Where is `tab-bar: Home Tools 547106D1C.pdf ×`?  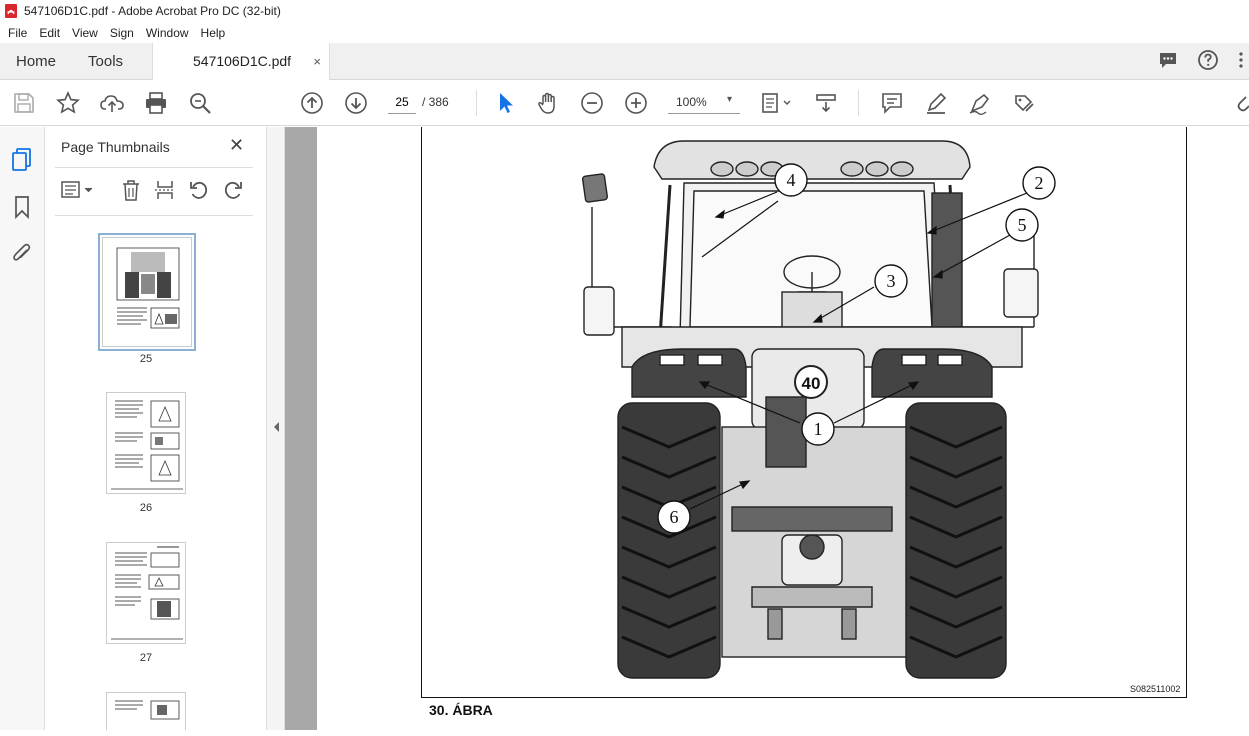 tab-bar: Home Tools 547106D1C.pdf × is located at coordinates (624, 61).